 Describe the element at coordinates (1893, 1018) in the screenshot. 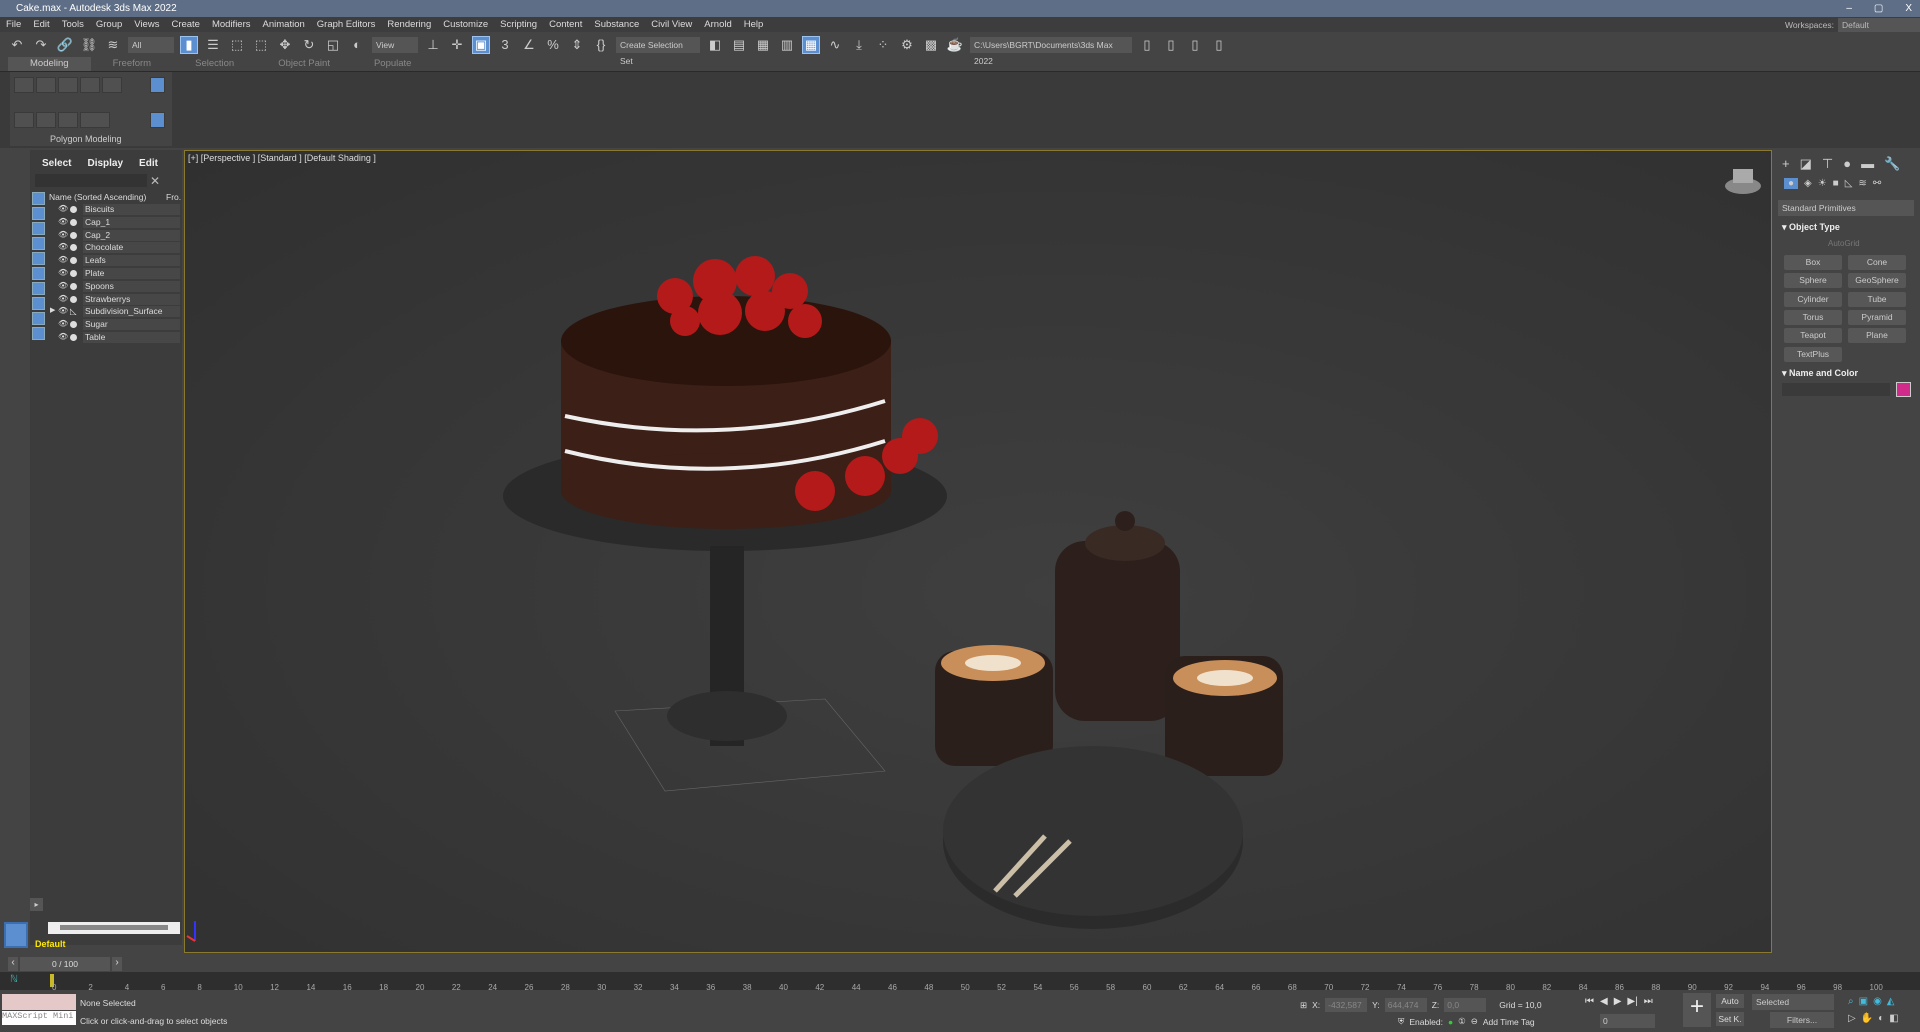

I see `maximize-viewport-icon: ◧` at that location.